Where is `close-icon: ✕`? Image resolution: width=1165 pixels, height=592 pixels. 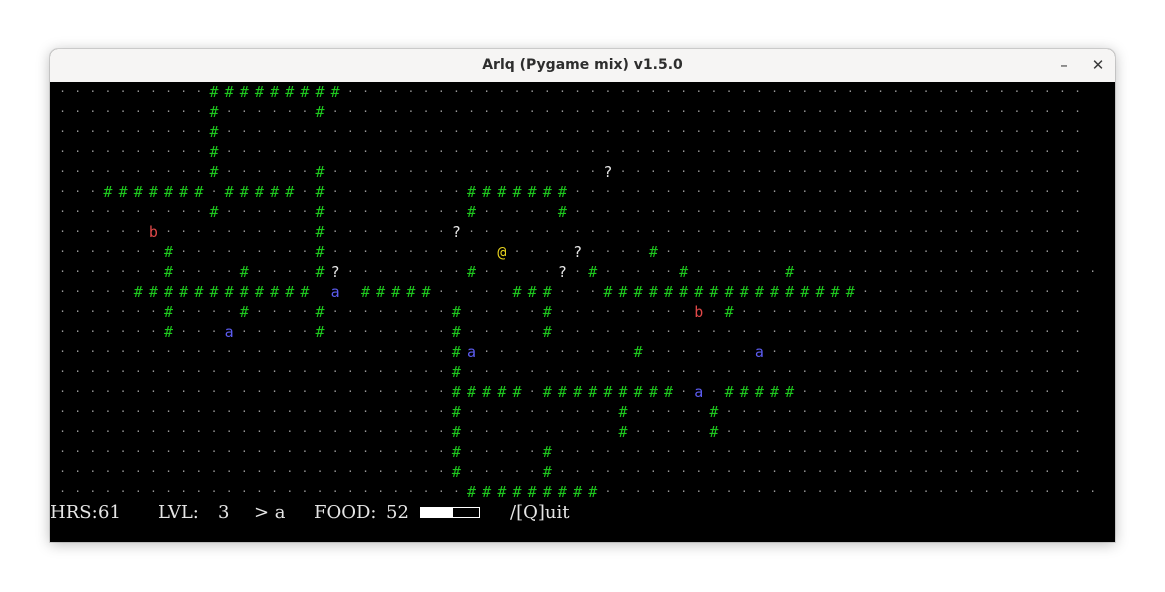
close-icon: ✕ is located at coordinates (1098, 65).